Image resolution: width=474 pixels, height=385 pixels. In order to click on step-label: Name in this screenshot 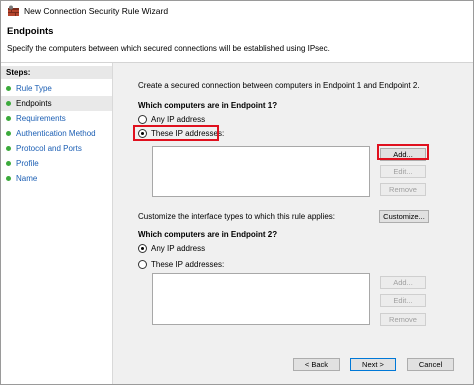, I will do `click(27, 178)`.